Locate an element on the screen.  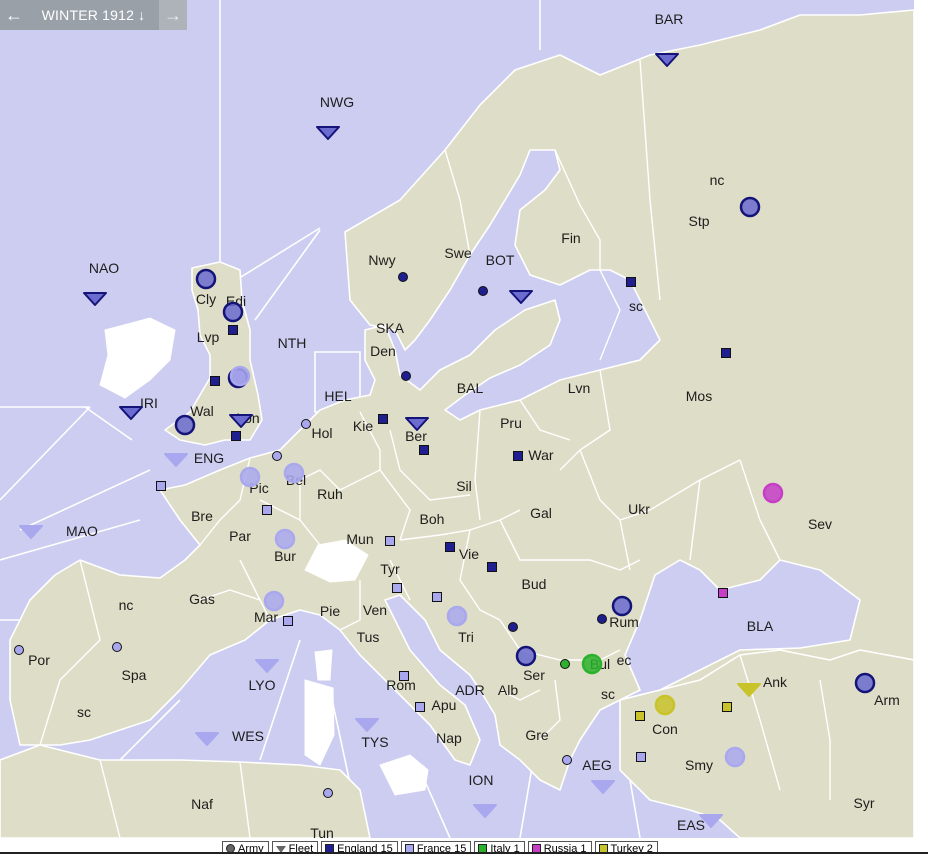
province-label-gre: Gre is located at coordinates (537, 735).